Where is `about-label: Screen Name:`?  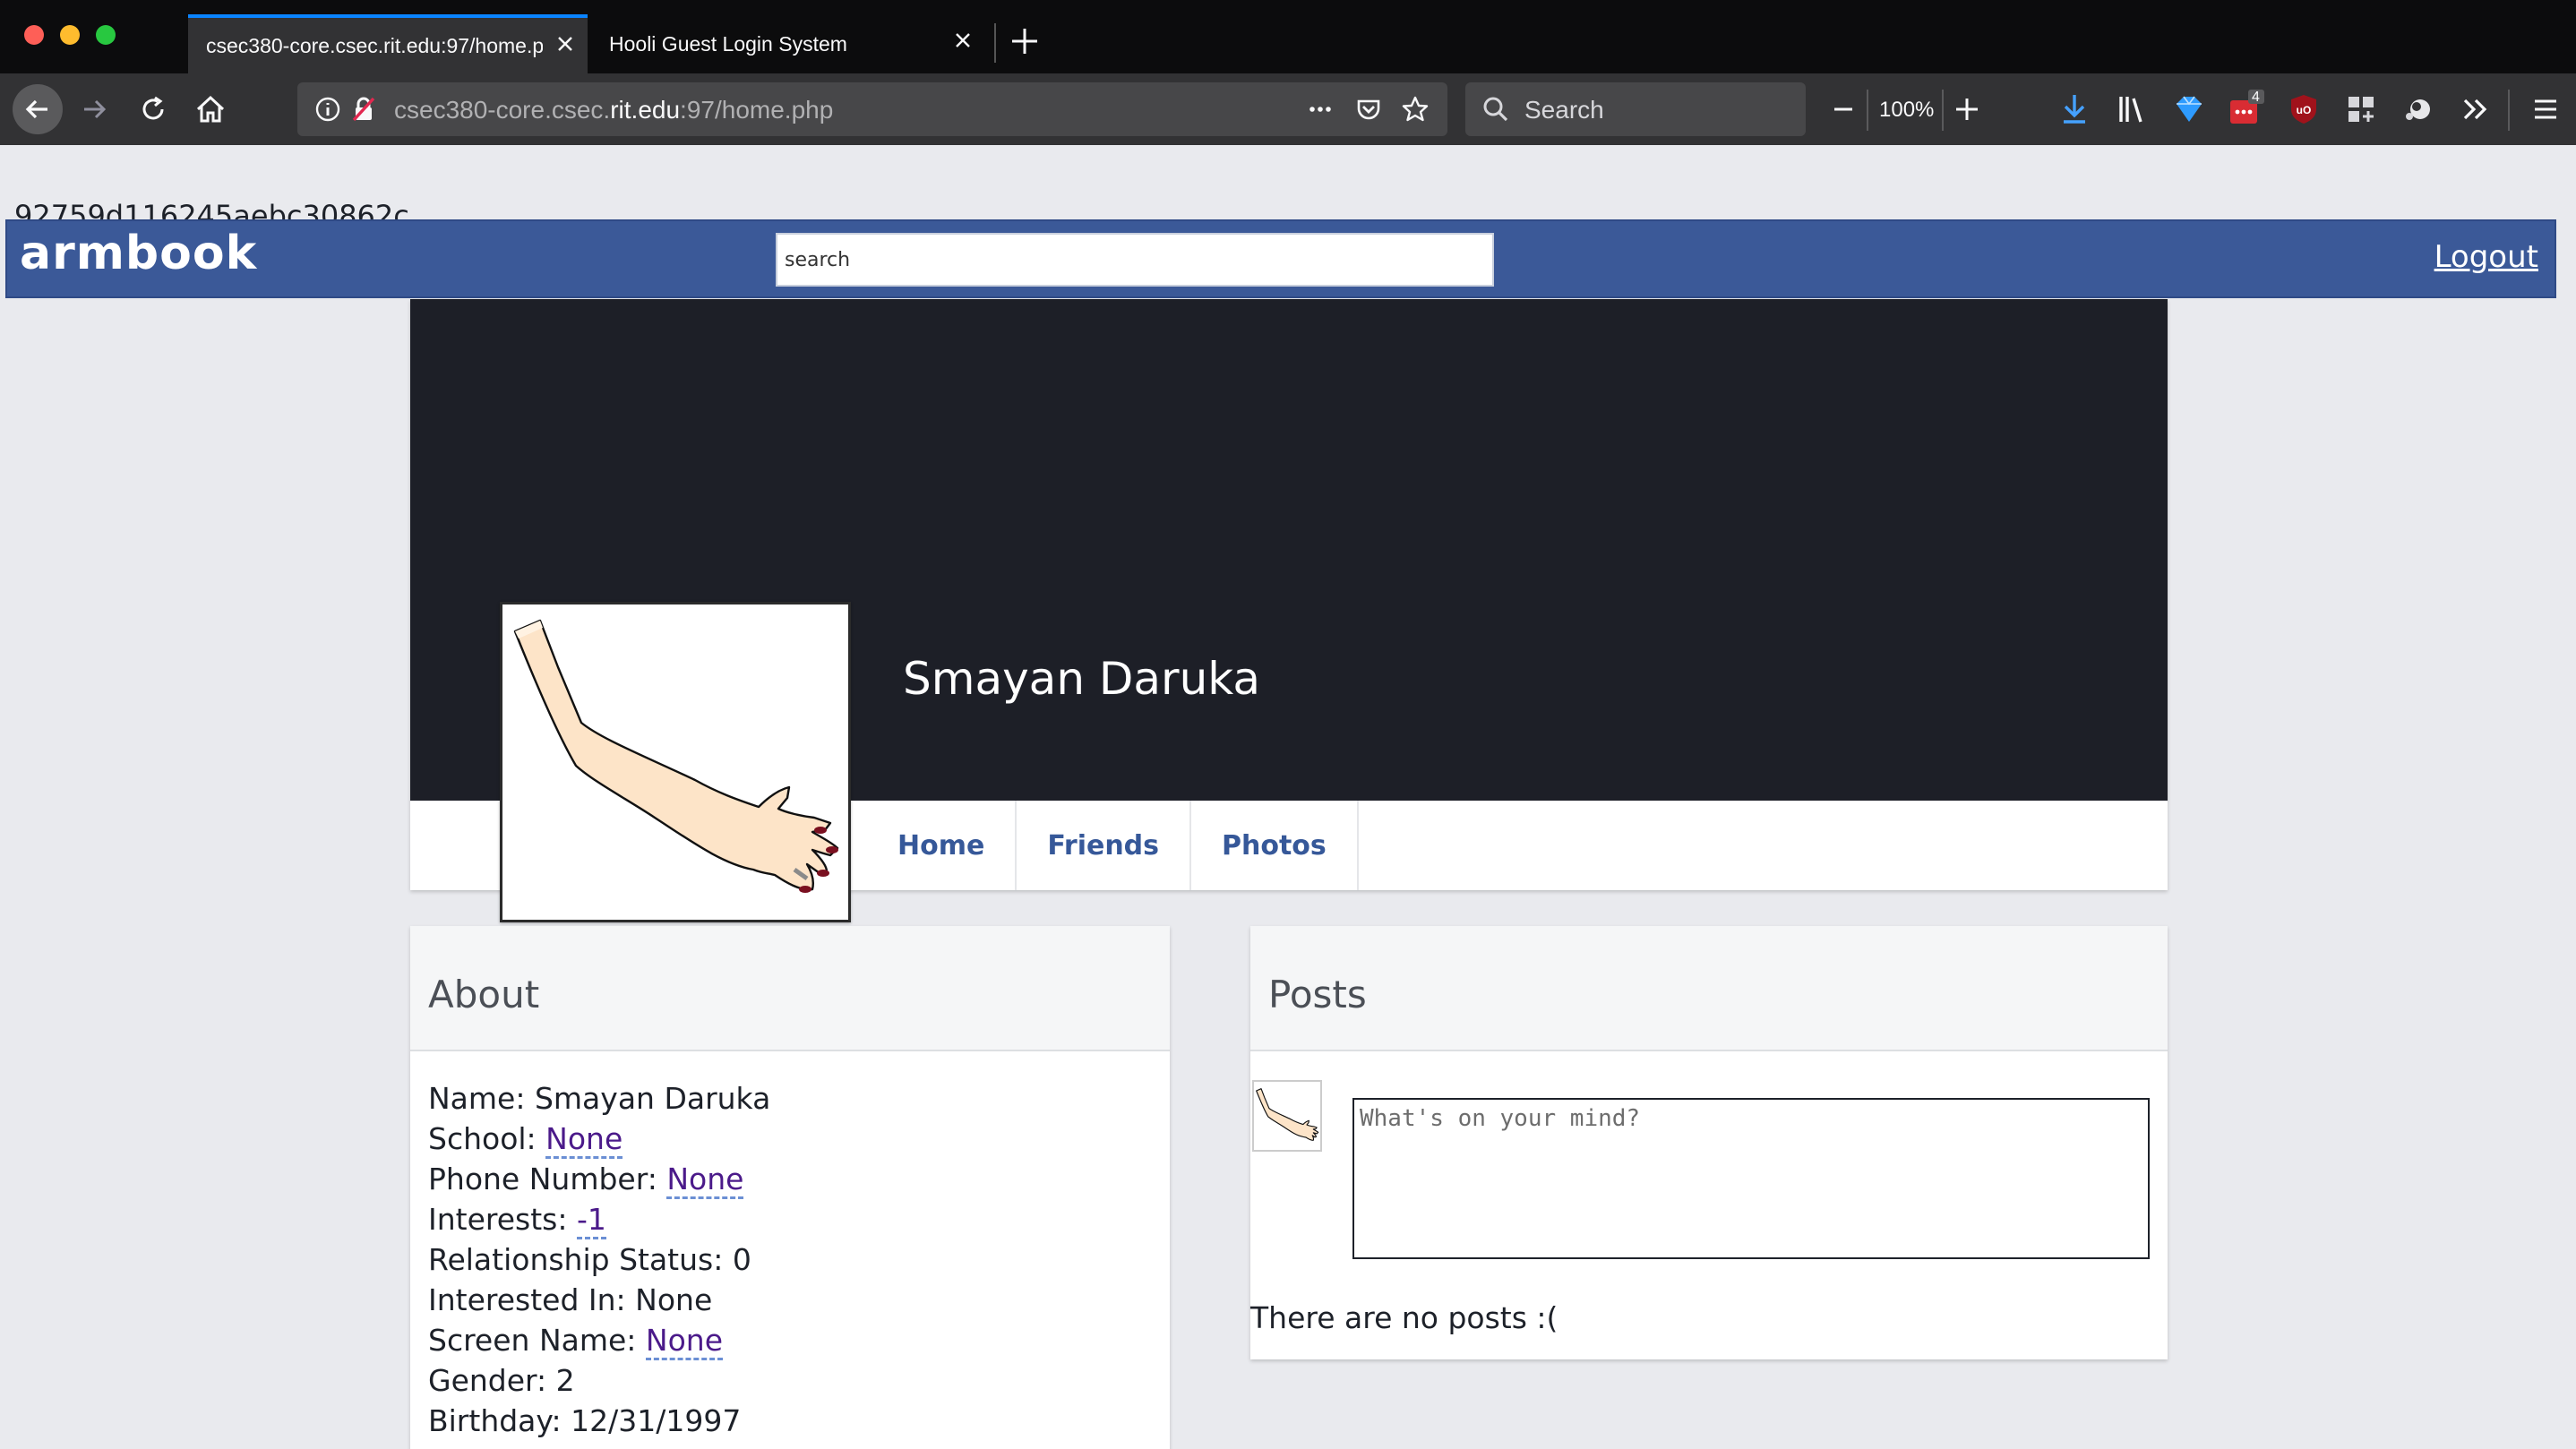 about-label: Screen Name: is located at coordinates (537, 1341).